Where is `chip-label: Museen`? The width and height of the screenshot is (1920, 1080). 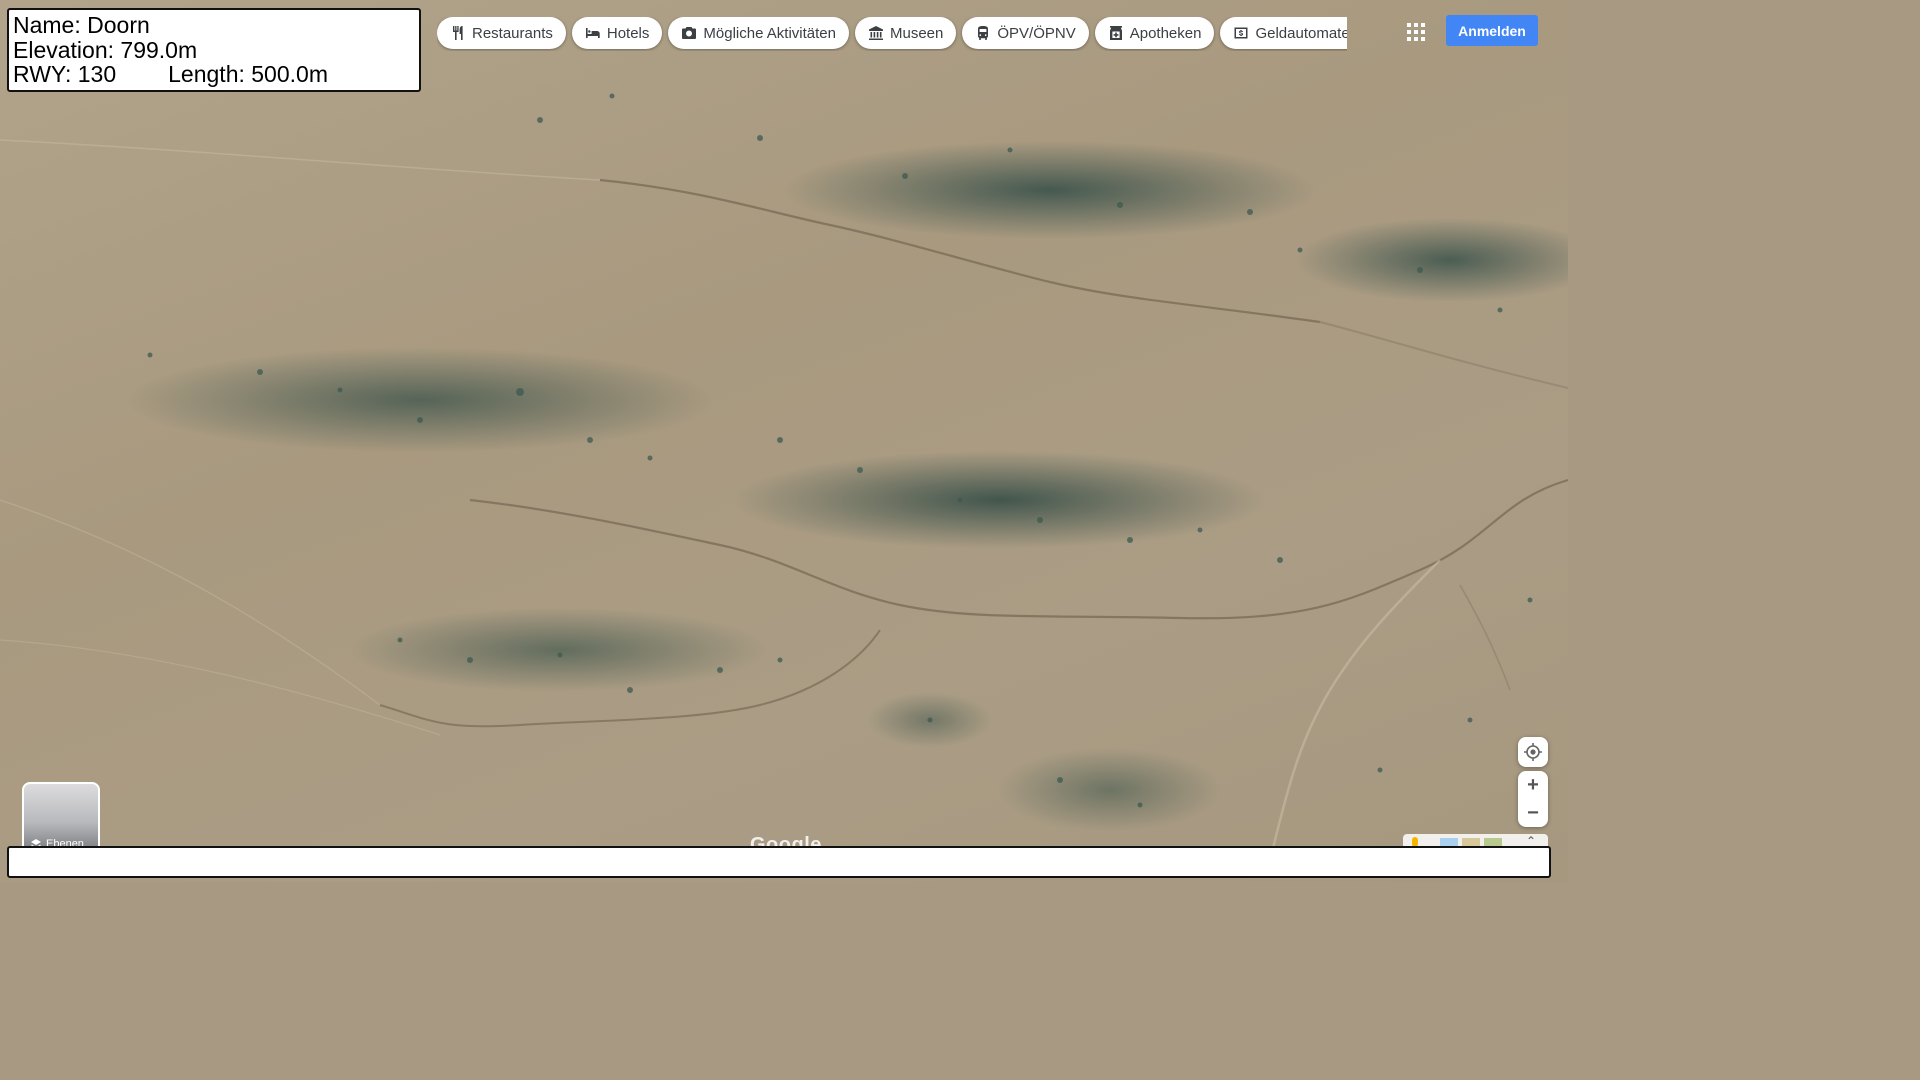
chip-label: Museen is located at coordinates (916, 33).